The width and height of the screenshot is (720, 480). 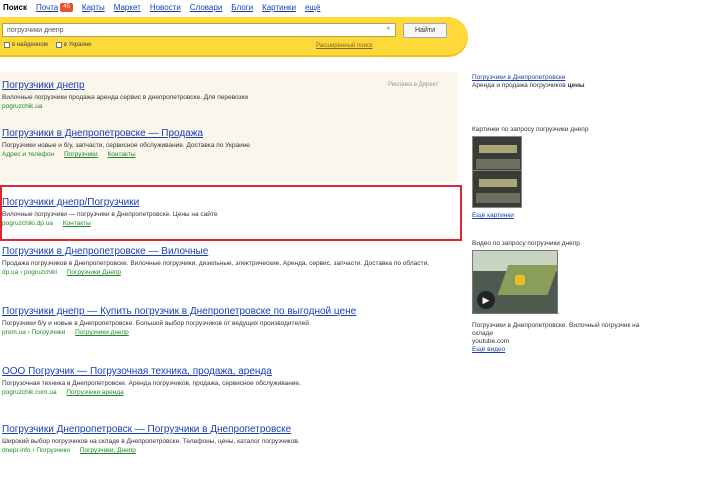 I want to click on search-options: в найденном в Украине, so click(x=48, y=45).